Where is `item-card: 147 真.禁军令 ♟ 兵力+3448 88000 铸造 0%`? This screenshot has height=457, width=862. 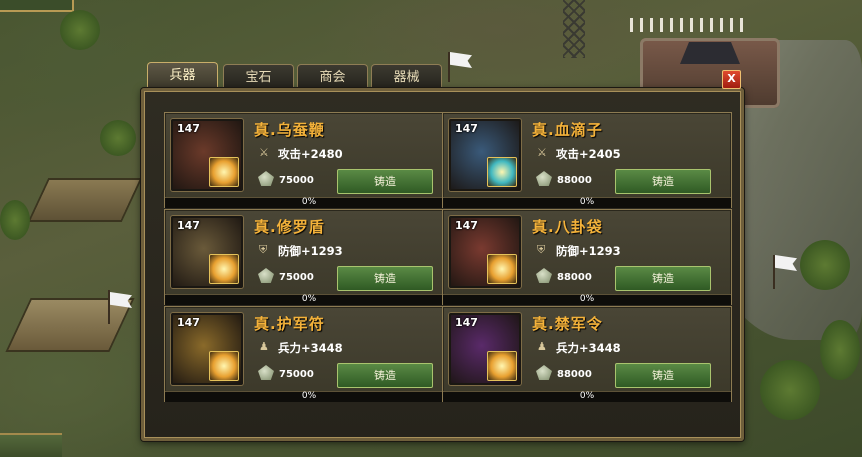
item-card: 147 真.禁军令 ♟ 兵力+3448 88000 铸造 0% is located at coordinates (587, 354).